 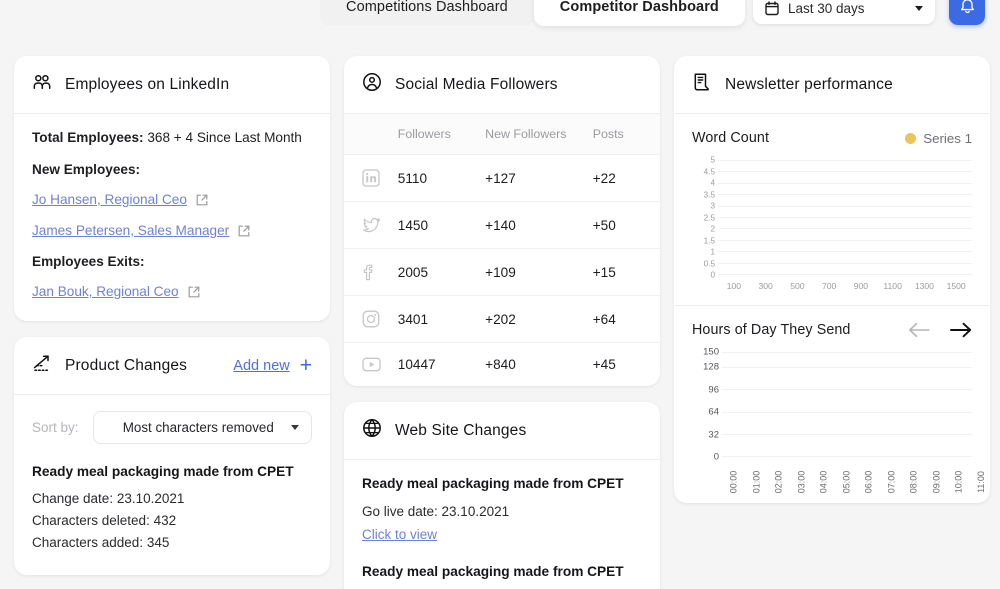 I want to click on table-header-row: Followers New Followers Posts, so click(x=502, y=134).